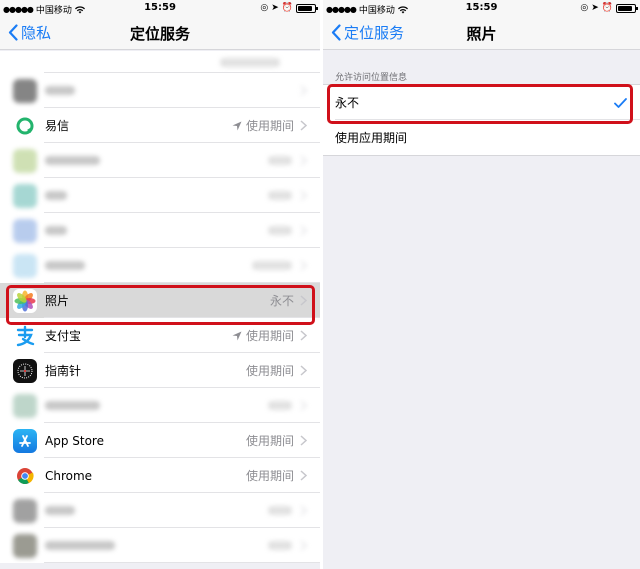  Describe the element at coordinates (371, 138) in the screenshot. I see `option-label: 使用应用期间` at that location.